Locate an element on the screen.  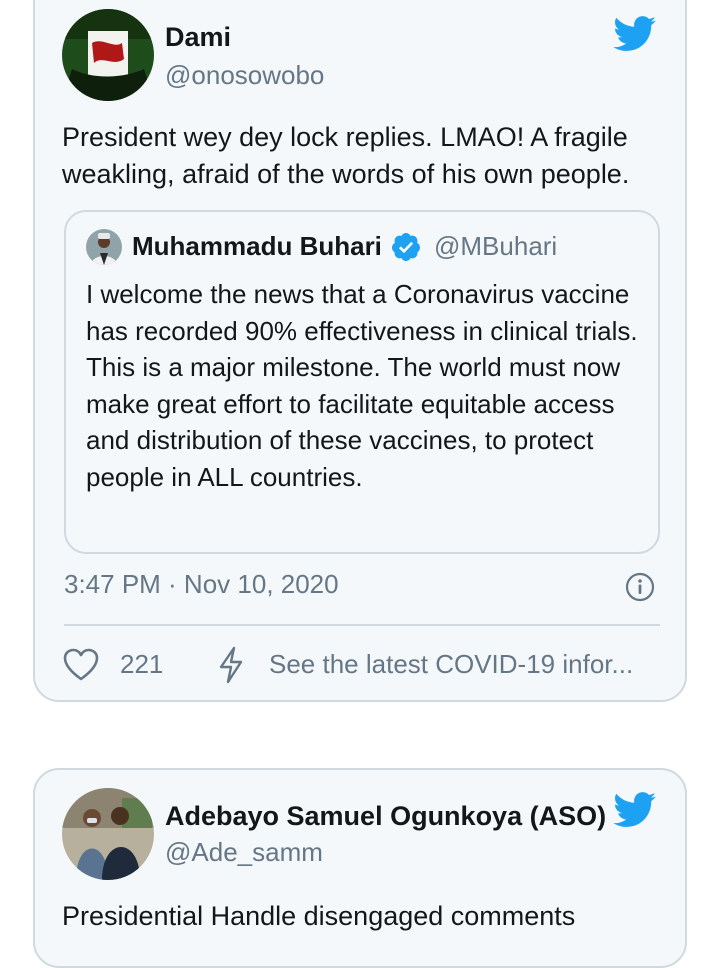
author-name: Adebayo Samuel Ogunkoya (ASO) is located at coordinates (385, 816).